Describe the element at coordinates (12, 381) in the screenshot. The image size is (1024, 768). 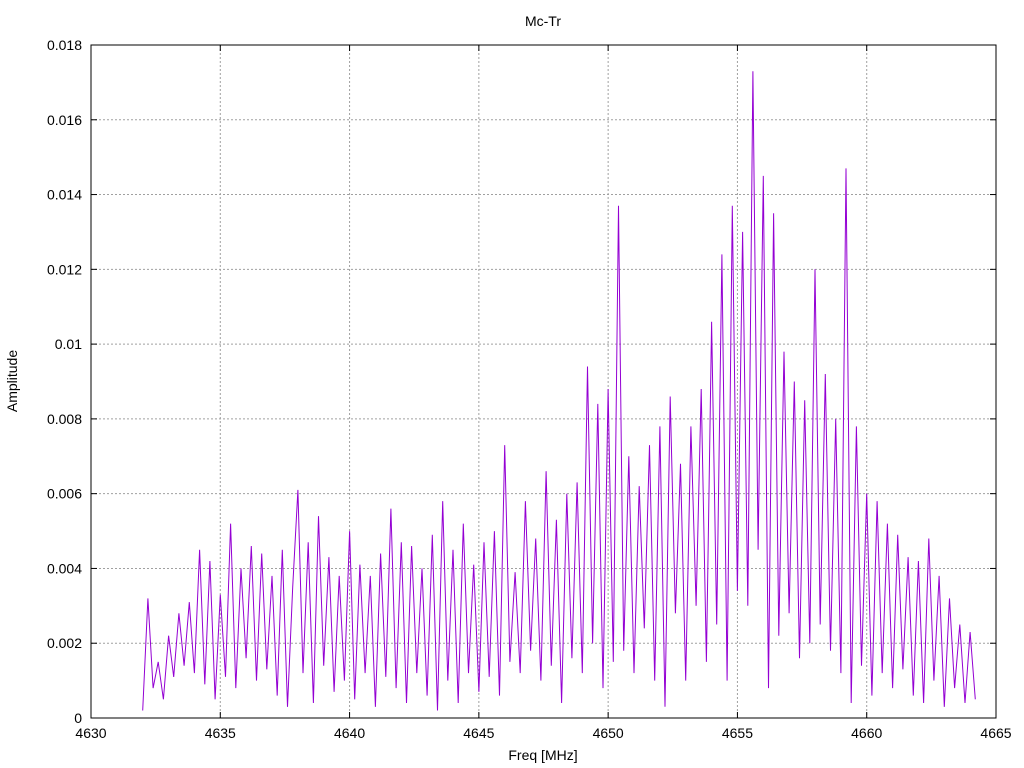
I see `y-axis-label: Amplitude` at that location.